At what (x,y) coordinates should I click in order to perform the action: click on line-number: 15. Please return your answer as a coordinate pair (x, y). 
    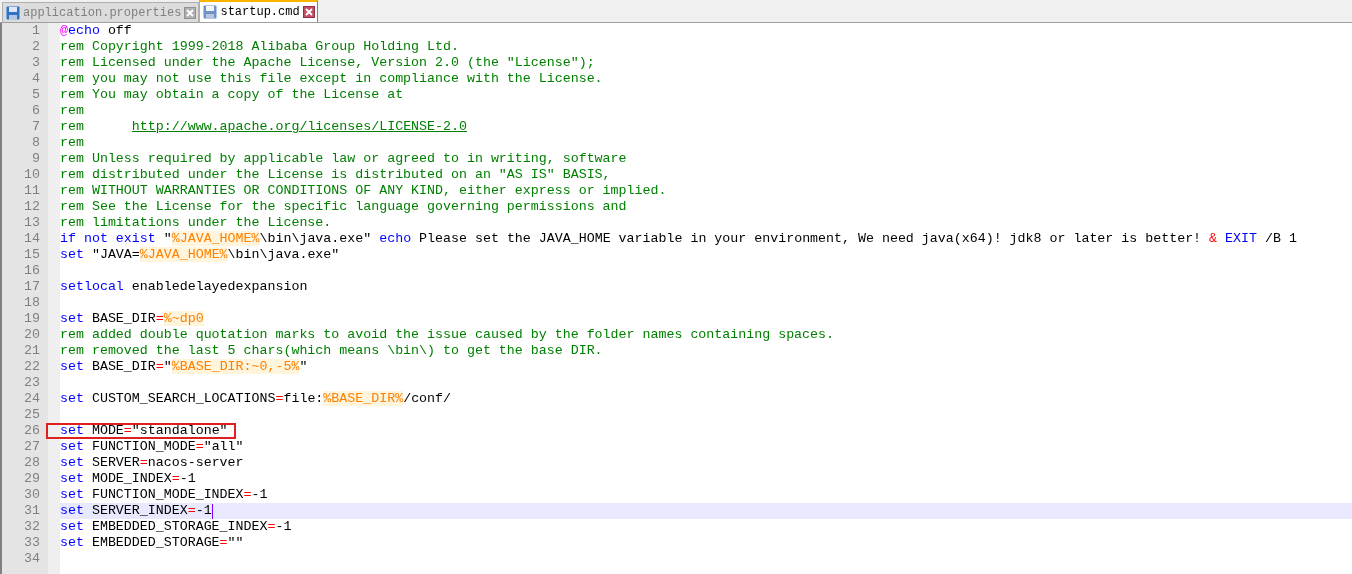
    Looking at the image, I should click on (32, 255).